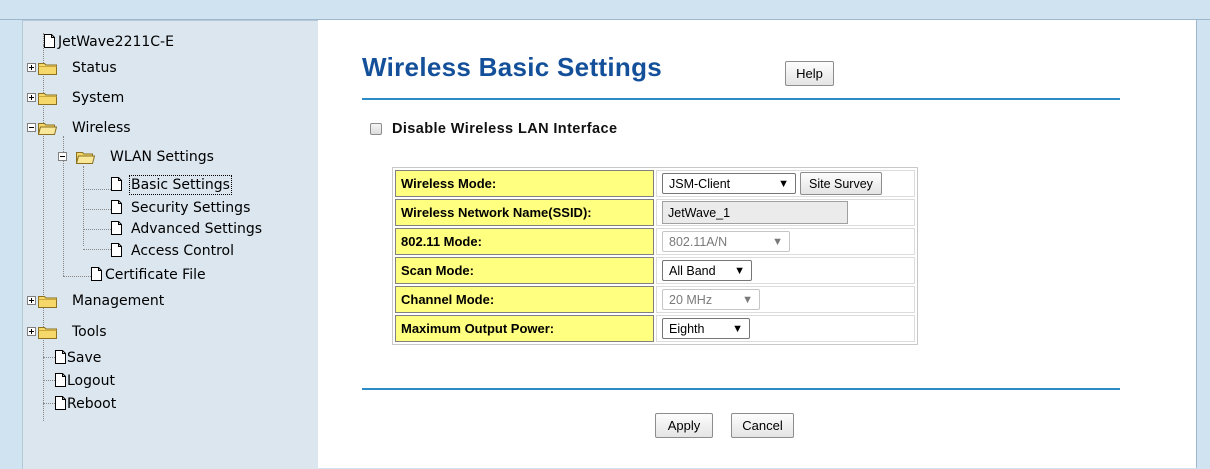  What do you see at coordinates (741, 389) in the screenshot?
I see `bottom-divider` at bounding box center [741, 389].